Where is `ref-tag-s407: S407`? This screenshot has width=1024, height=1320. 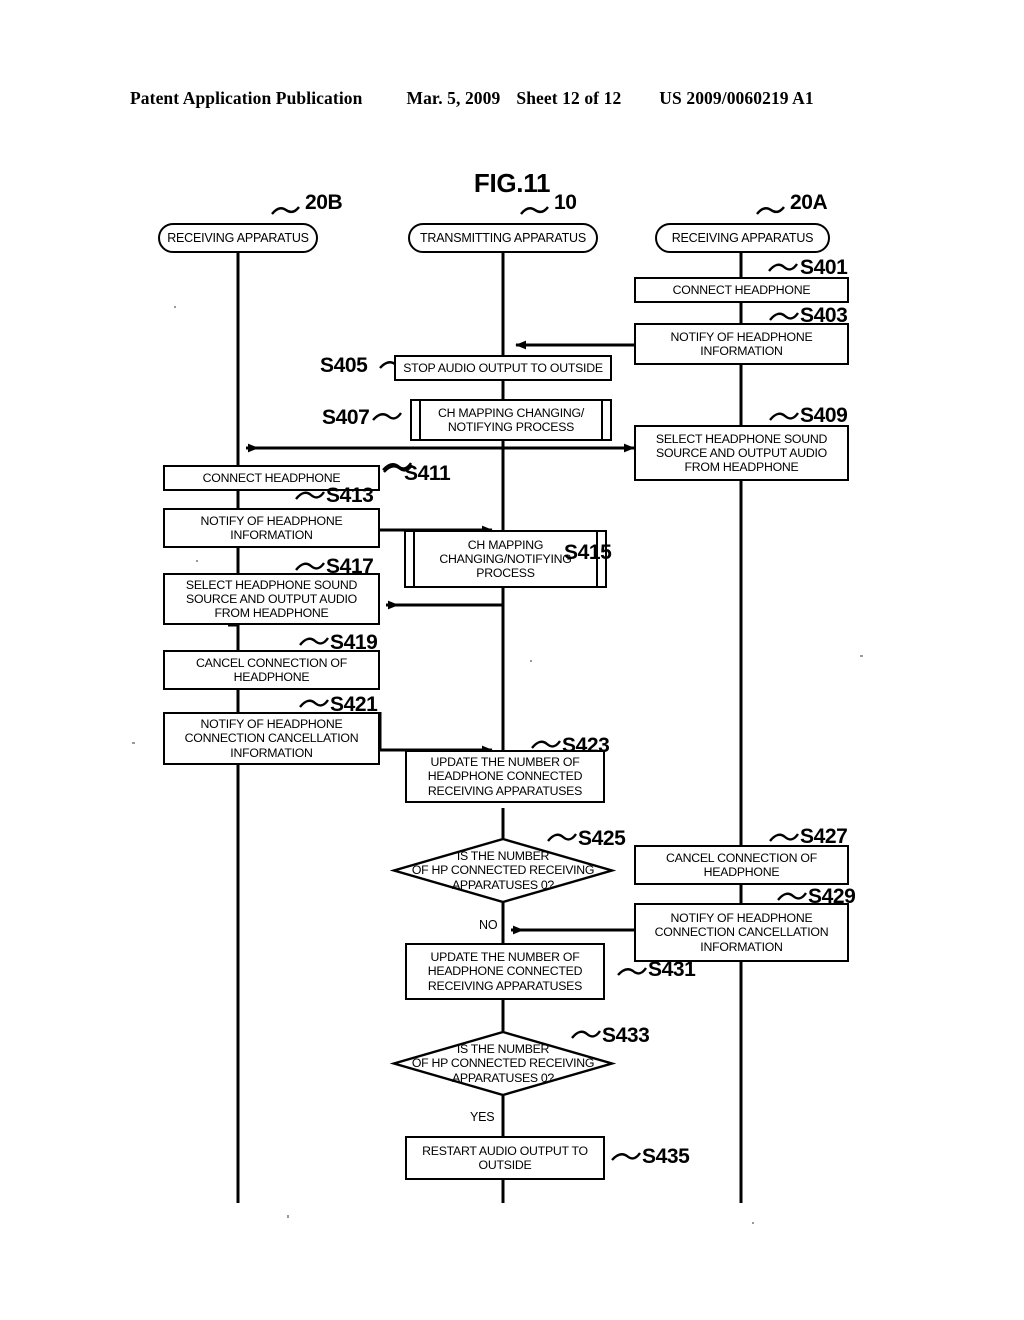 ref-tag-s407: S407 is located at coordinates (346, 417).